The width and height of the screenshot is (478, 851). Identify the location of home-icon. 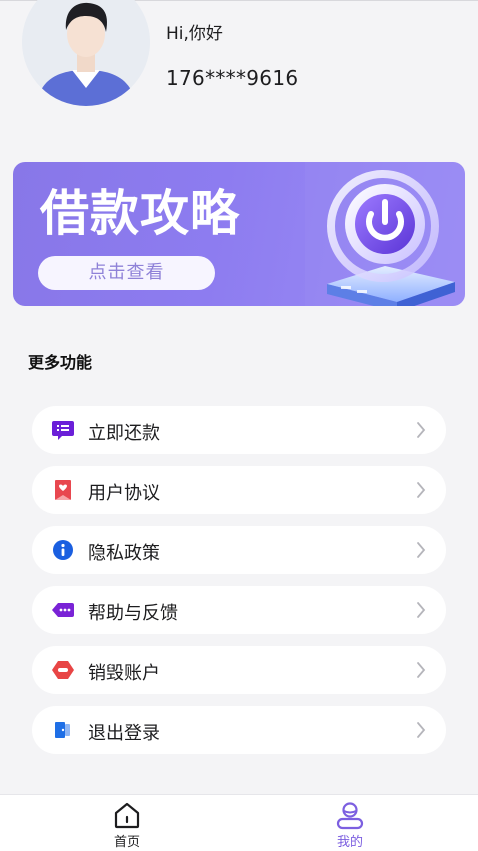
(127, 815).